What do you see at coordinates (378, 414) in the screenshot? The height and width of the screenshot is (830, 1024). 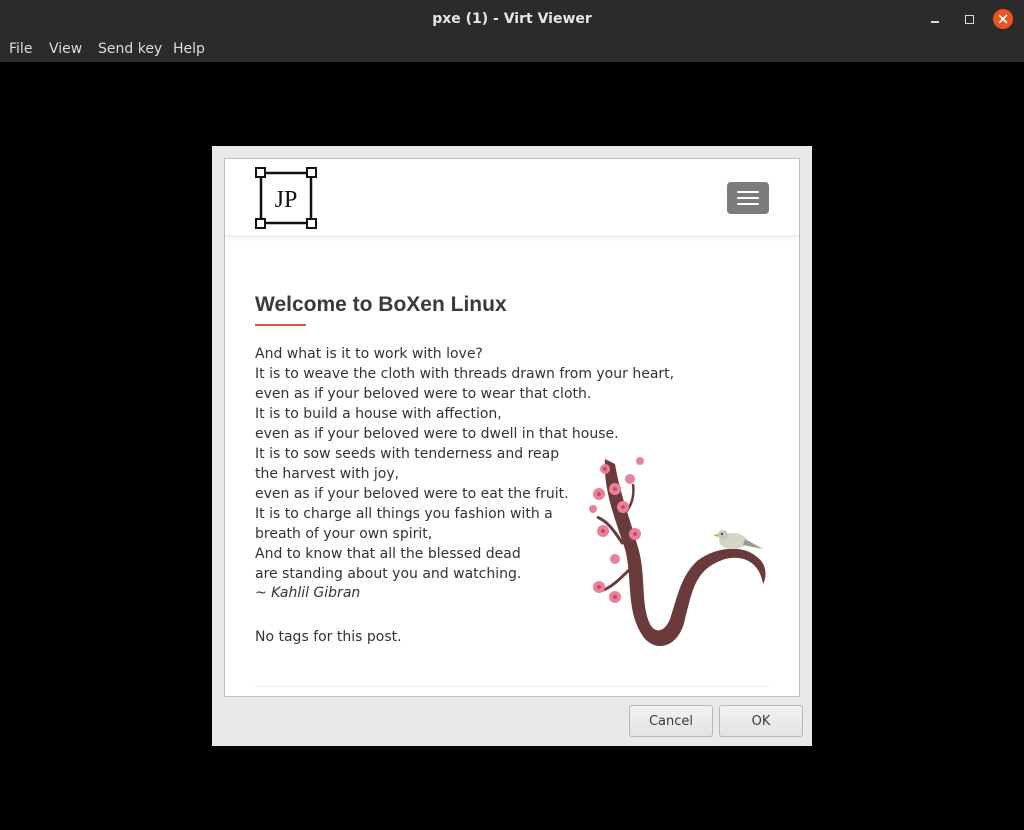 I see `poem-line: It is to build a house with affection,` at bounding box center [378, 414].